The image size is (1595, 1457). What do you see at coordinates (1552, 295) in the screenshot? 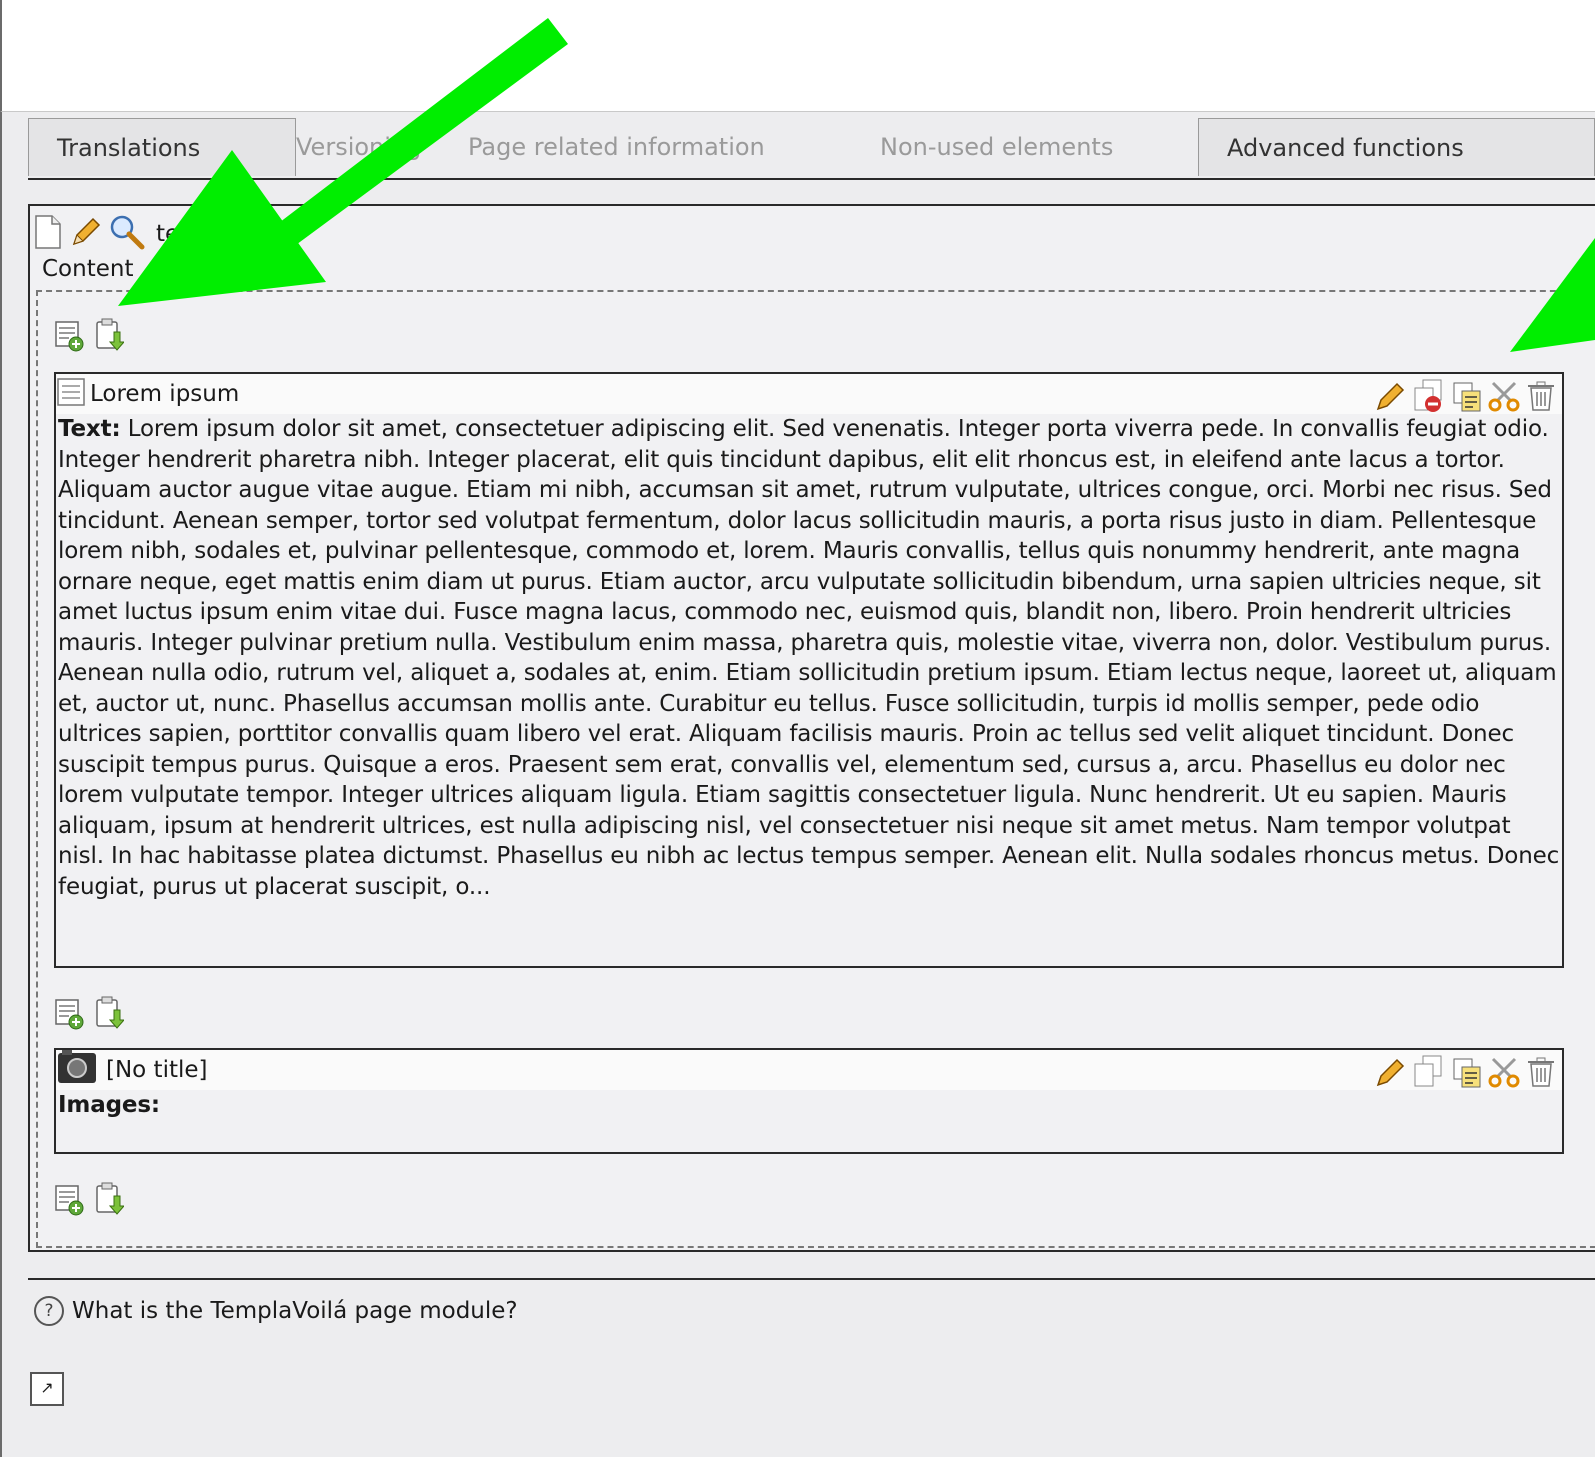
I see `arrow-right` at bounding box center [1552, 295].